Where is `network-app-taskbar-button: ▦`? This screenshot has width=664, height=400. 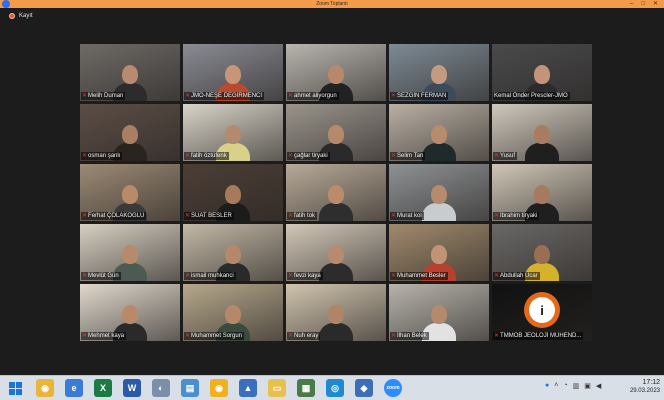 network-app-taskbar-button: ▦ is located at coordinates (306, 388).